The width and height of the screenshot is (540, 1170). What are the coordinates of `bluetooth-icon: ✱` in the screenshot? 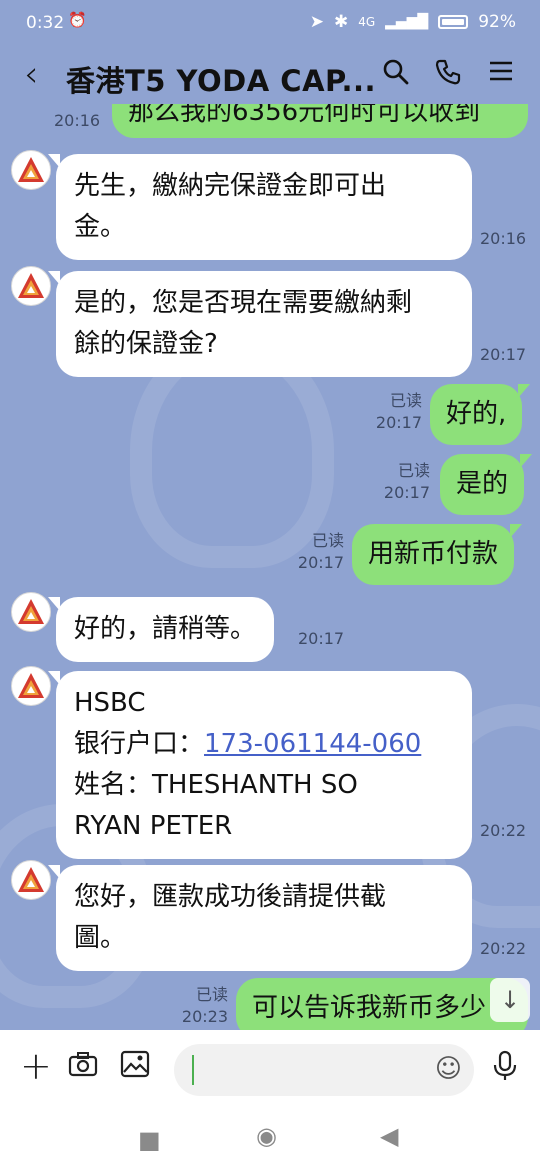 It's located at (341, 22).